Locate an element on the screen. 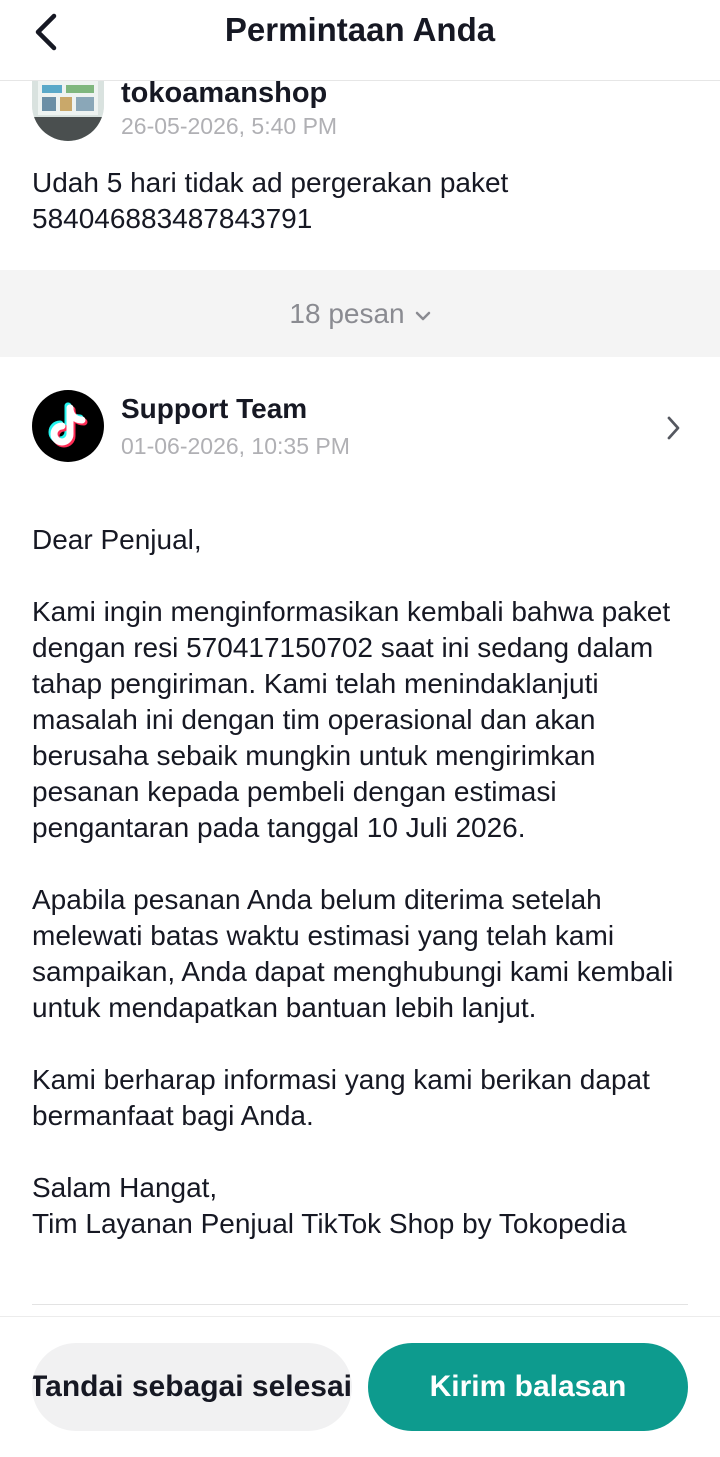 This screenshot has height=1457, width=720. mark-resolved-button: Tandai sebagai selesai is located at coordinates (192, 1387).